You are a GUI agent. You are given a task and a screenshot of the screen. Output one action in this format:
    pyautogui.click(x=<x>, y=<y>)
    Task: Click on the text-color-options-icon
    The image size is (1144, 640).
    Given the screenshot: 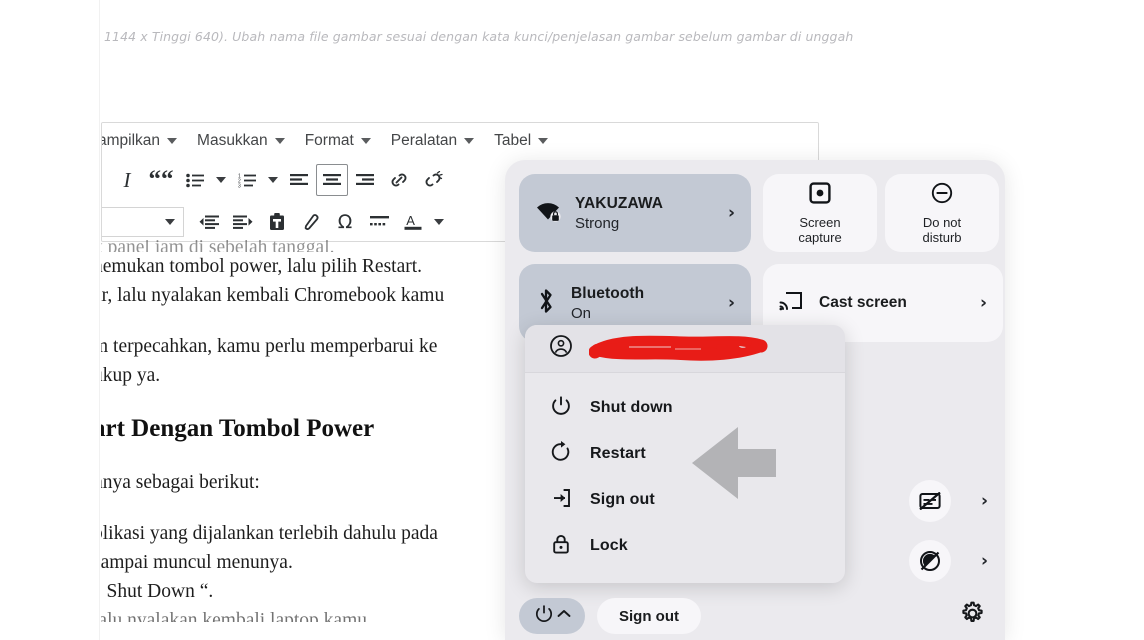 What is the action you would take?
    pyautogui.click(x=439, y=222)
    